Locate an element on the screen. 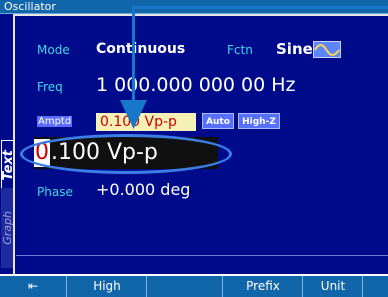  auto-badge: Auto is located at coordinates (218, 121).